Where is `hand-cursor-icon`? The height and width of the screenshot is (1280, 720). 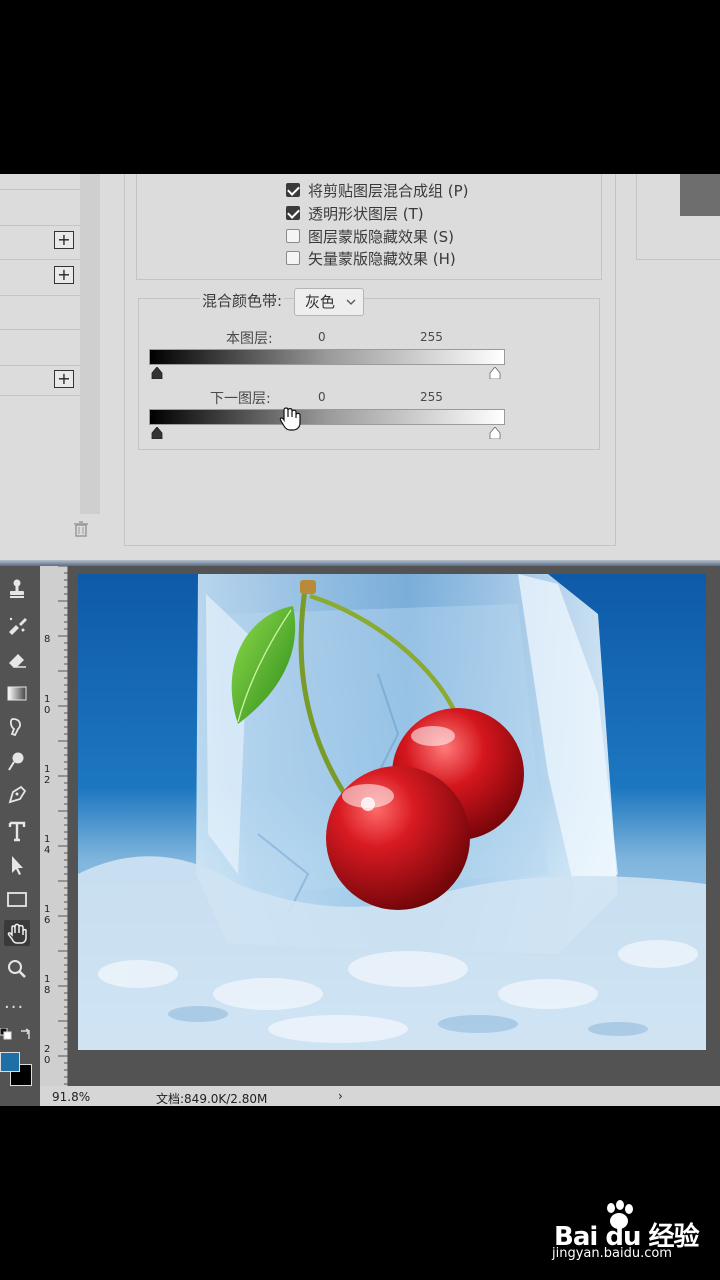
hand-cursor-icon is located at coordinates (290, 419).